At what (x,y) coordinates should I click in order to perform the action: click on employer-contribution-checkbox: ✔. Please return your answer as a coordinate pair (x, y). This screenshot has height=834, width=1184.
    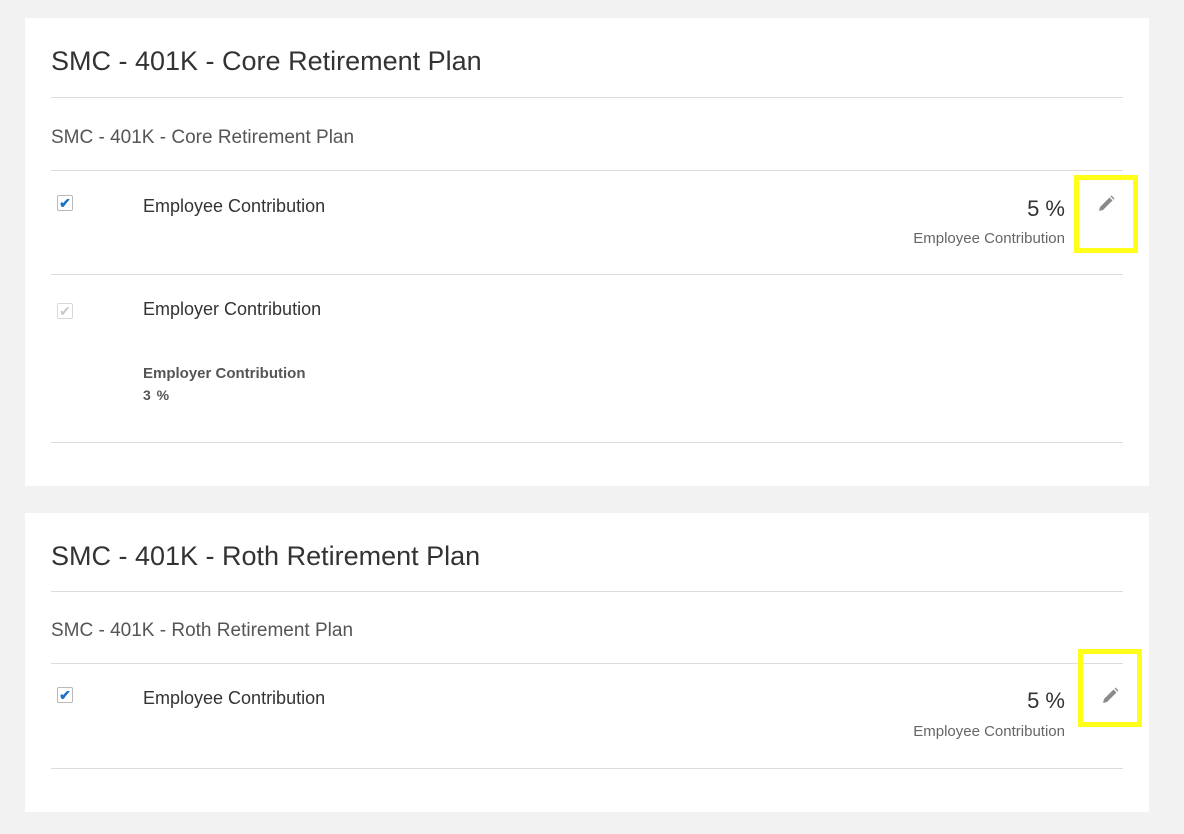
    Looking at the image, I should click on (65, 311).